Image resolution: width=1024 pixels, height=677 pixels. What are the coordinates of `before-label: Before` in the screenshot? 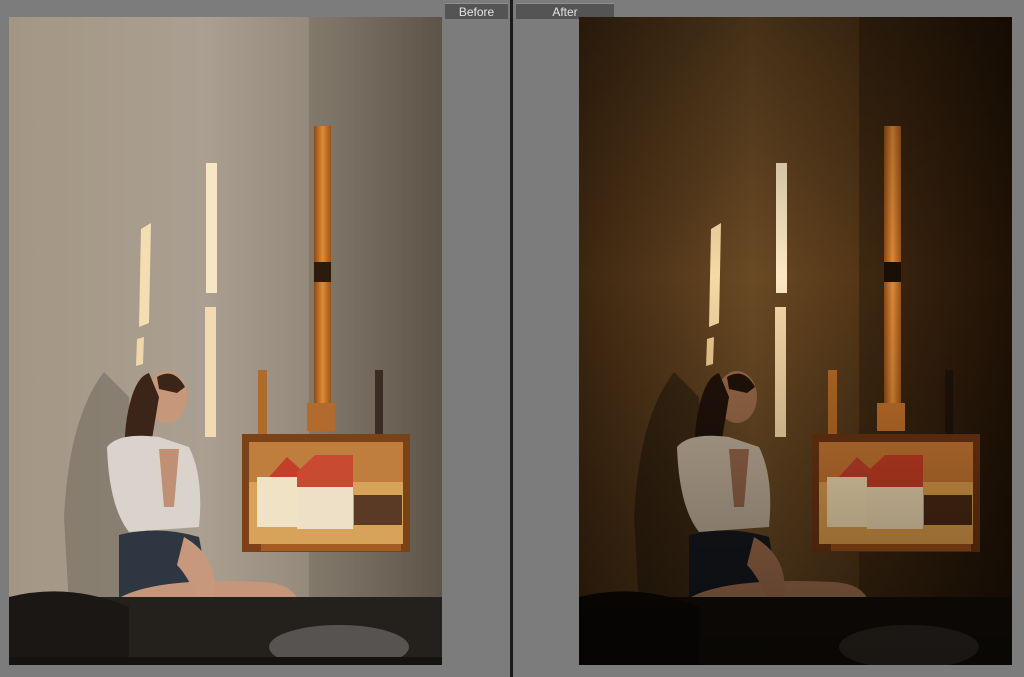 It's located at (476, 11).